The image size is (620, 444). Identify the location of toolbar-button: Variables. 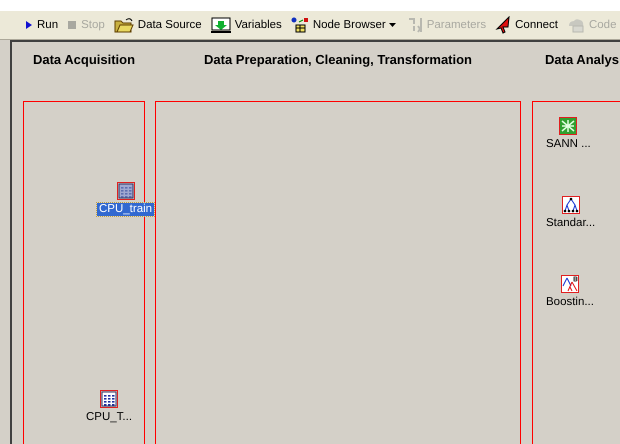
(248, 25).